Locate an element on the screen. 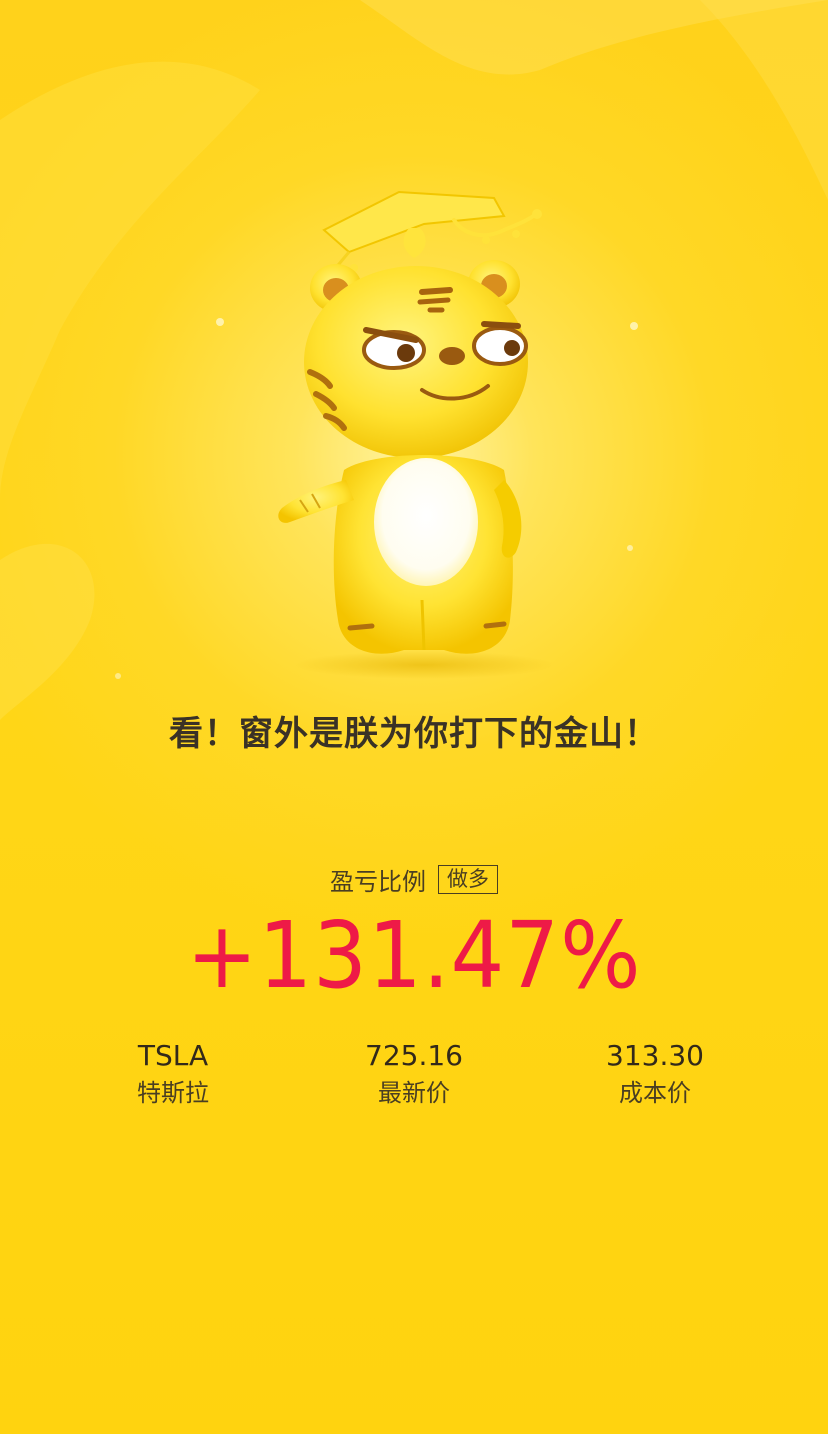 This screenshot has height=1434, width=828. stock-name: 特斯拉 is located at coordinates (173, 1093).